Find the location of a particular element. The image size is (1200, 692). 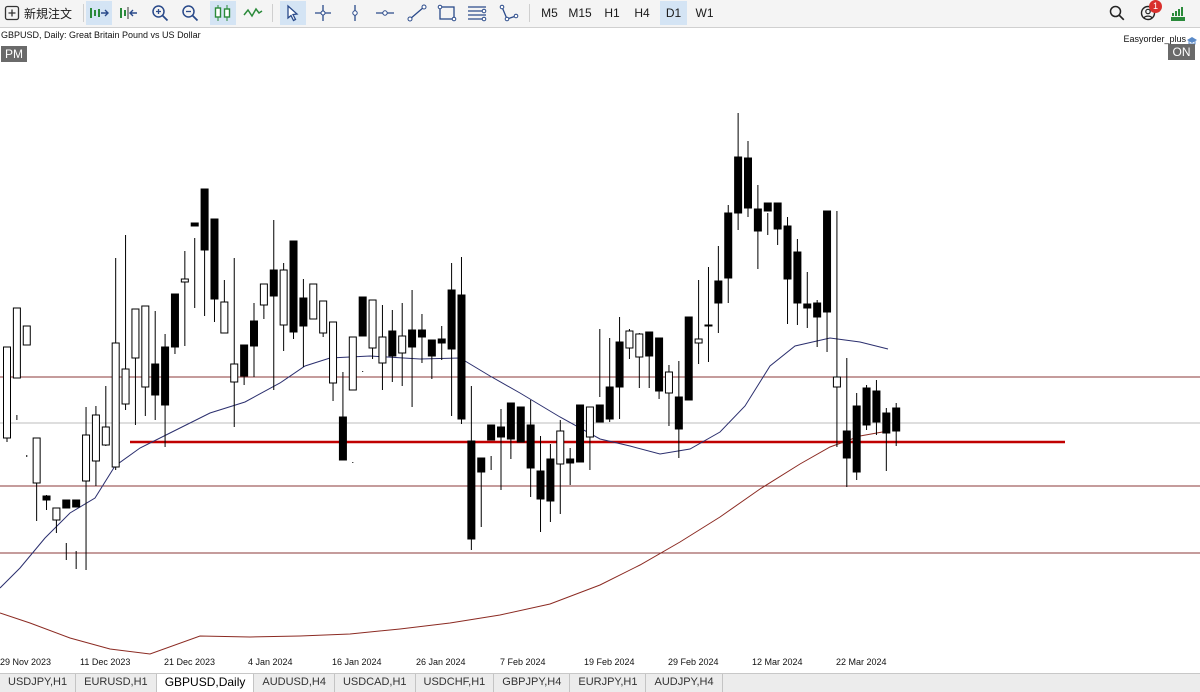

trend-line-button is located at coordinates (417, 13).